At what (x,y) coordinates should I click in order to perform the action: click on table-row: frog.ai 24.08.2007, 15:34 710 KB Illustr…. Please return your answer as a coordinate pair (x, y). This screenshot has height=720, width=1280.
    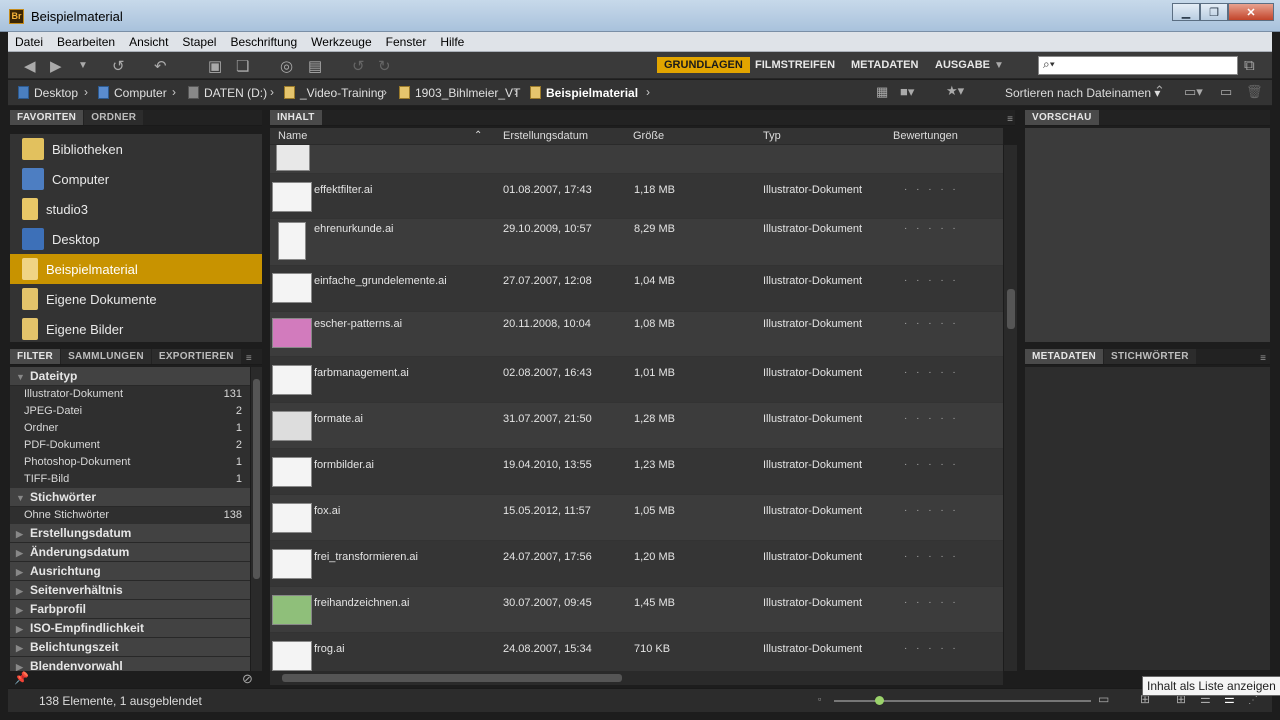
    Looking at the image, I should click on (636, 652).